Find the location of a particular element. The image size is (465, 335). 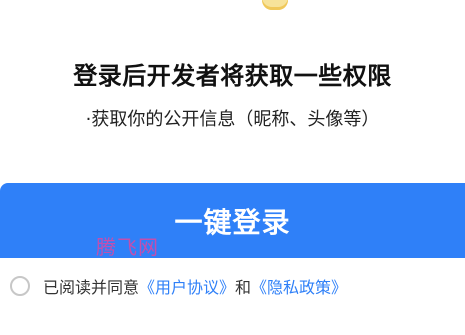

agreement-row: 已阅读并同意 《用户协议》 和 《隐私政策》 is located at coordinates (178, 286).